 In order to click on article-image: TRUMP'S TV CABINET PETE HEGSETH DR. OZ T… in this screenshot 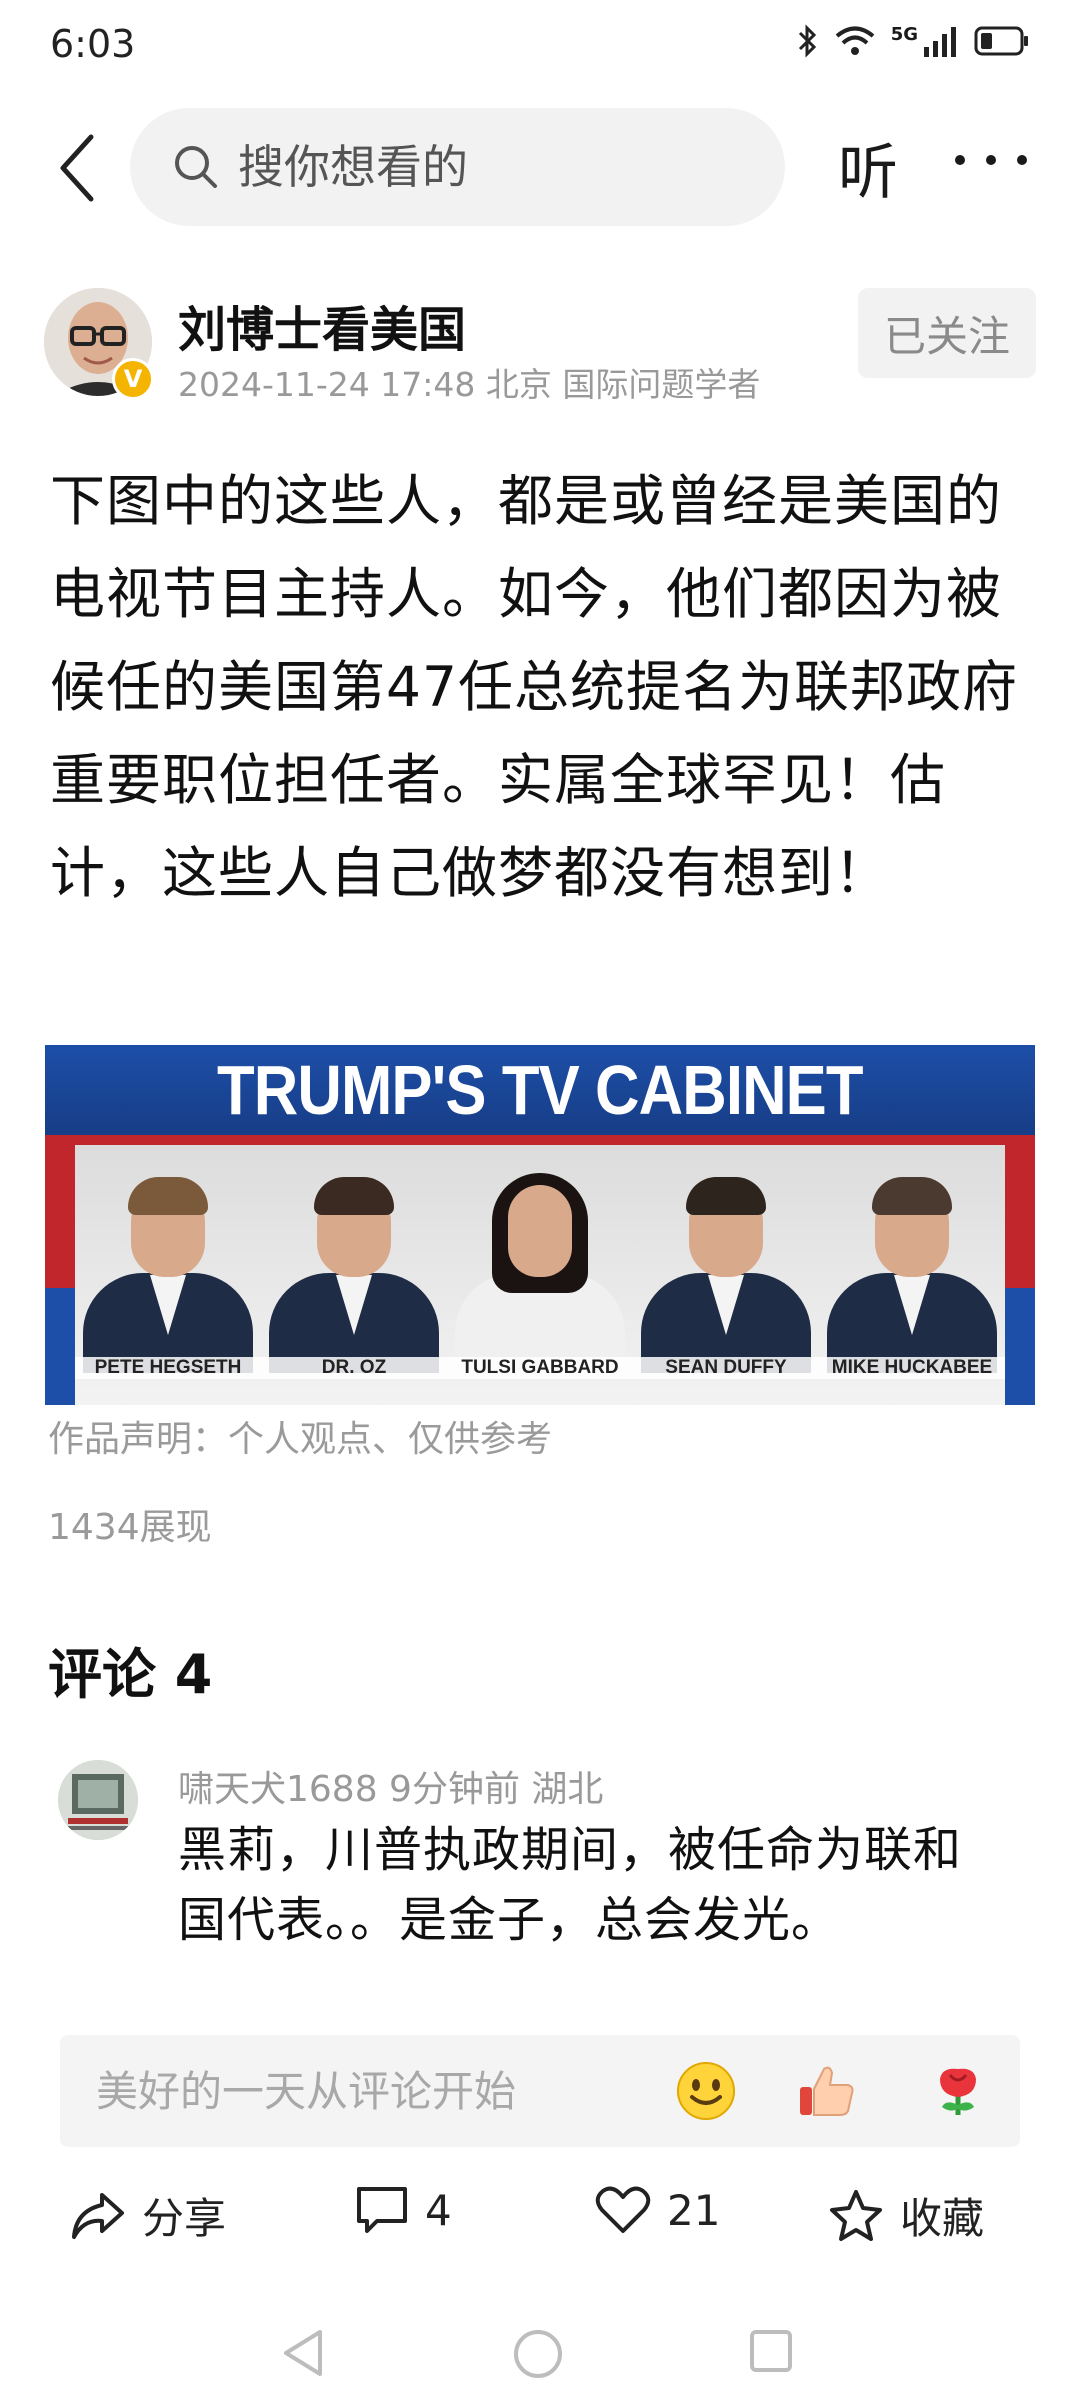, I will do `click(540, 1225)`.